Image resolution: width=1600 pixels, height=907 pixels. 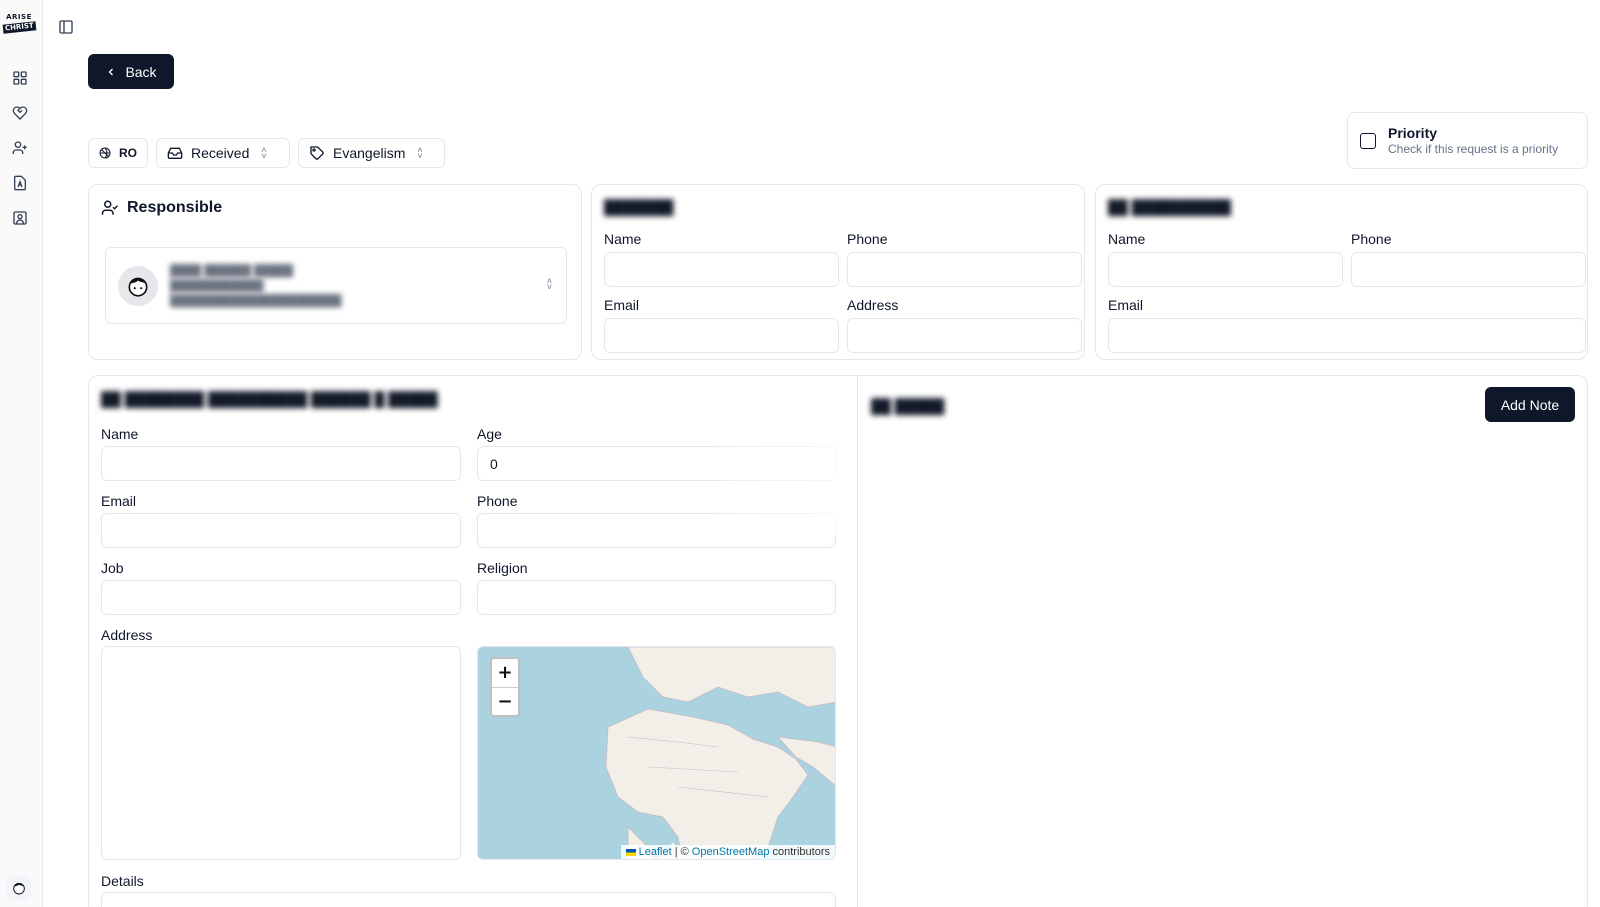 What do you see at coordinates (281, 530) in the screenshot?
I see `person-email-input` at bounding box center [281, 530].